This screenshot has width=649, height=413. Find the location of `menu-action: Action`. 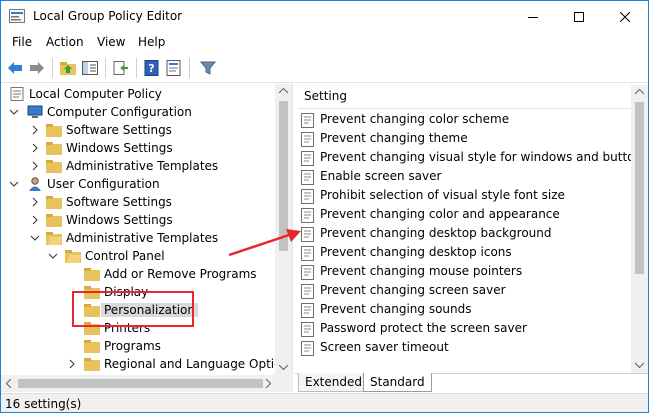

menu-action: Action is located at coordinates (65, 42).